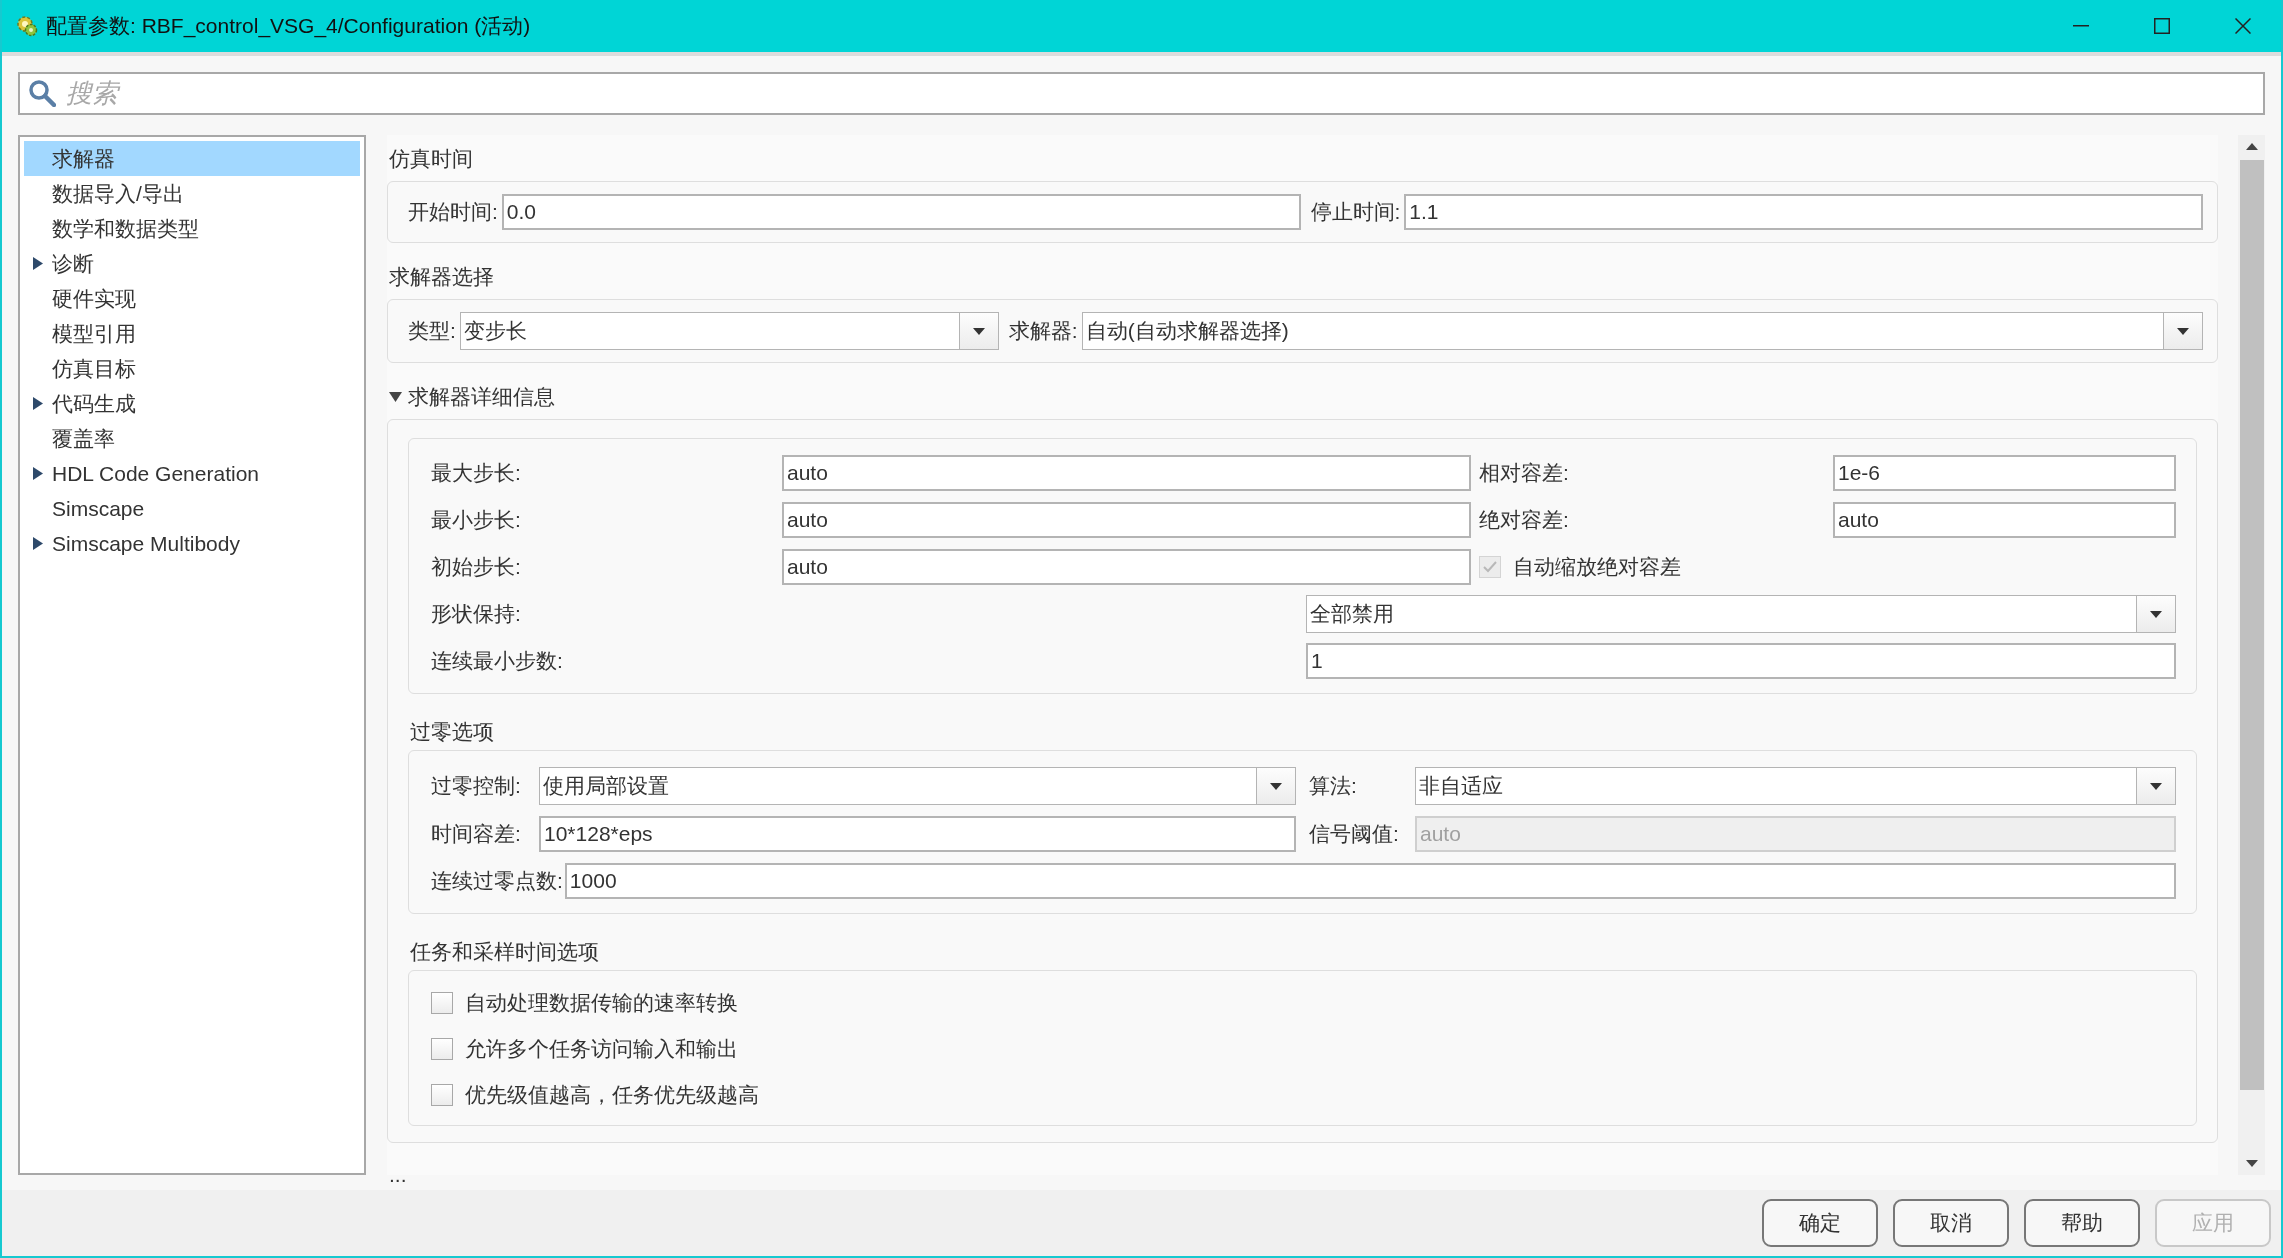 This screenshot has width=2283, height=1258. Describe the element at coordinates (192, 508) in the screenshot. I see `sidebar-item: Simscape` at that location.